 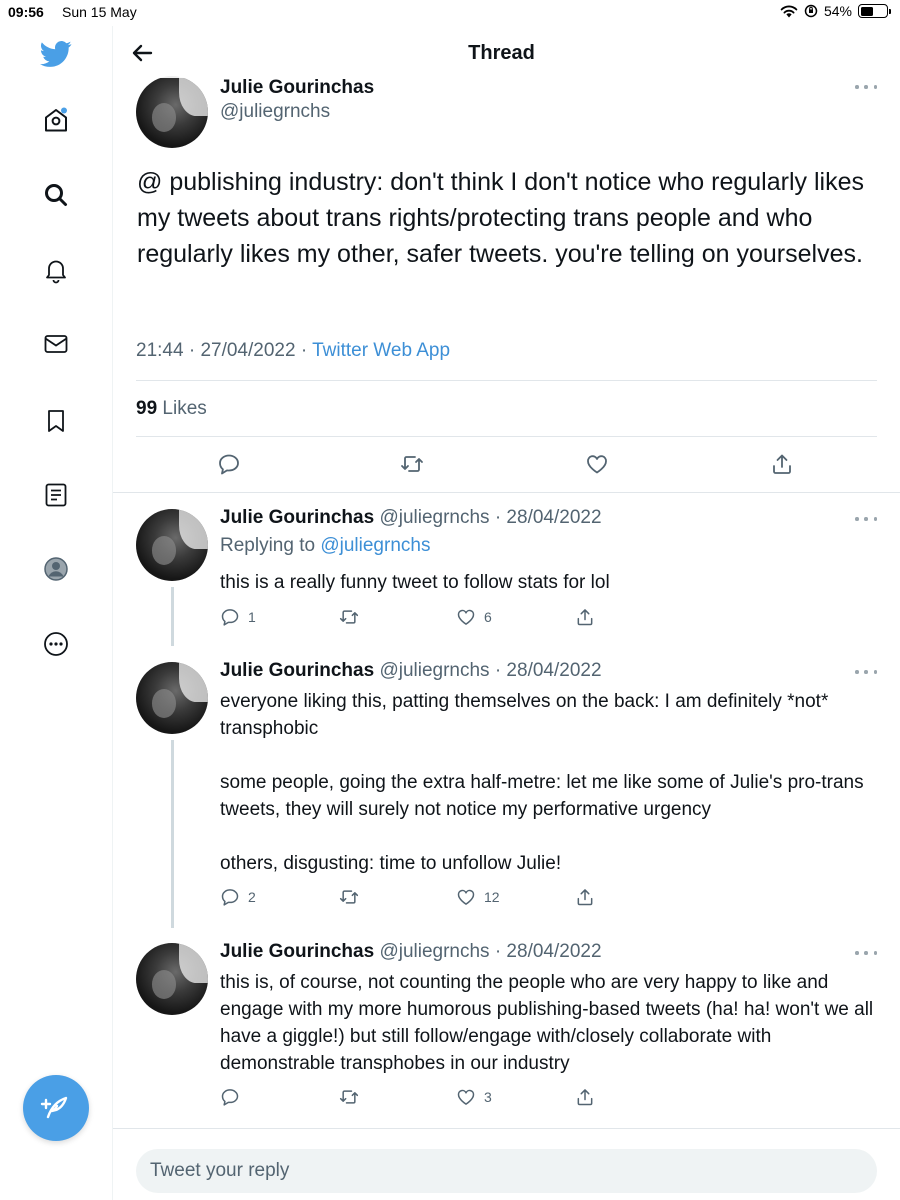 I want to click on compose-tweet-button, so click(x=56, y=1108).